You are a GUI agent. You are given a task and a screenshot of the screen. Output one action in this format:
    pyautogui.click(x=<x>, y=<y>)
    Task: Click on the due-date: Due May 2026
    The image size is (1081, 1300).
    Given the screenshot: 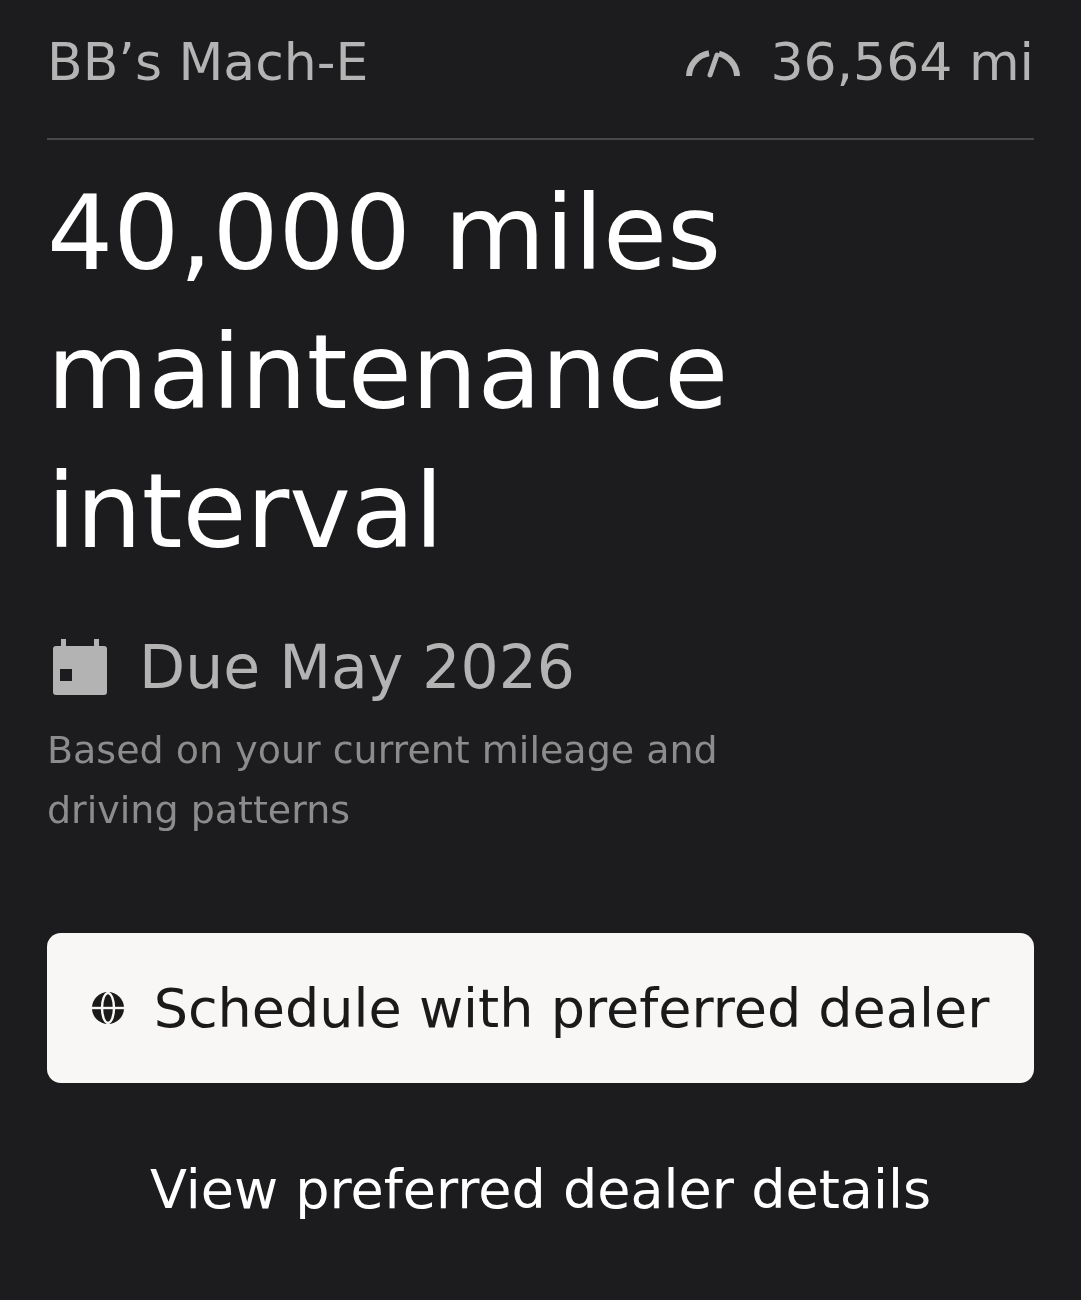 What is the action you would take?
    pyautogui.click(x=357, y=667)
    